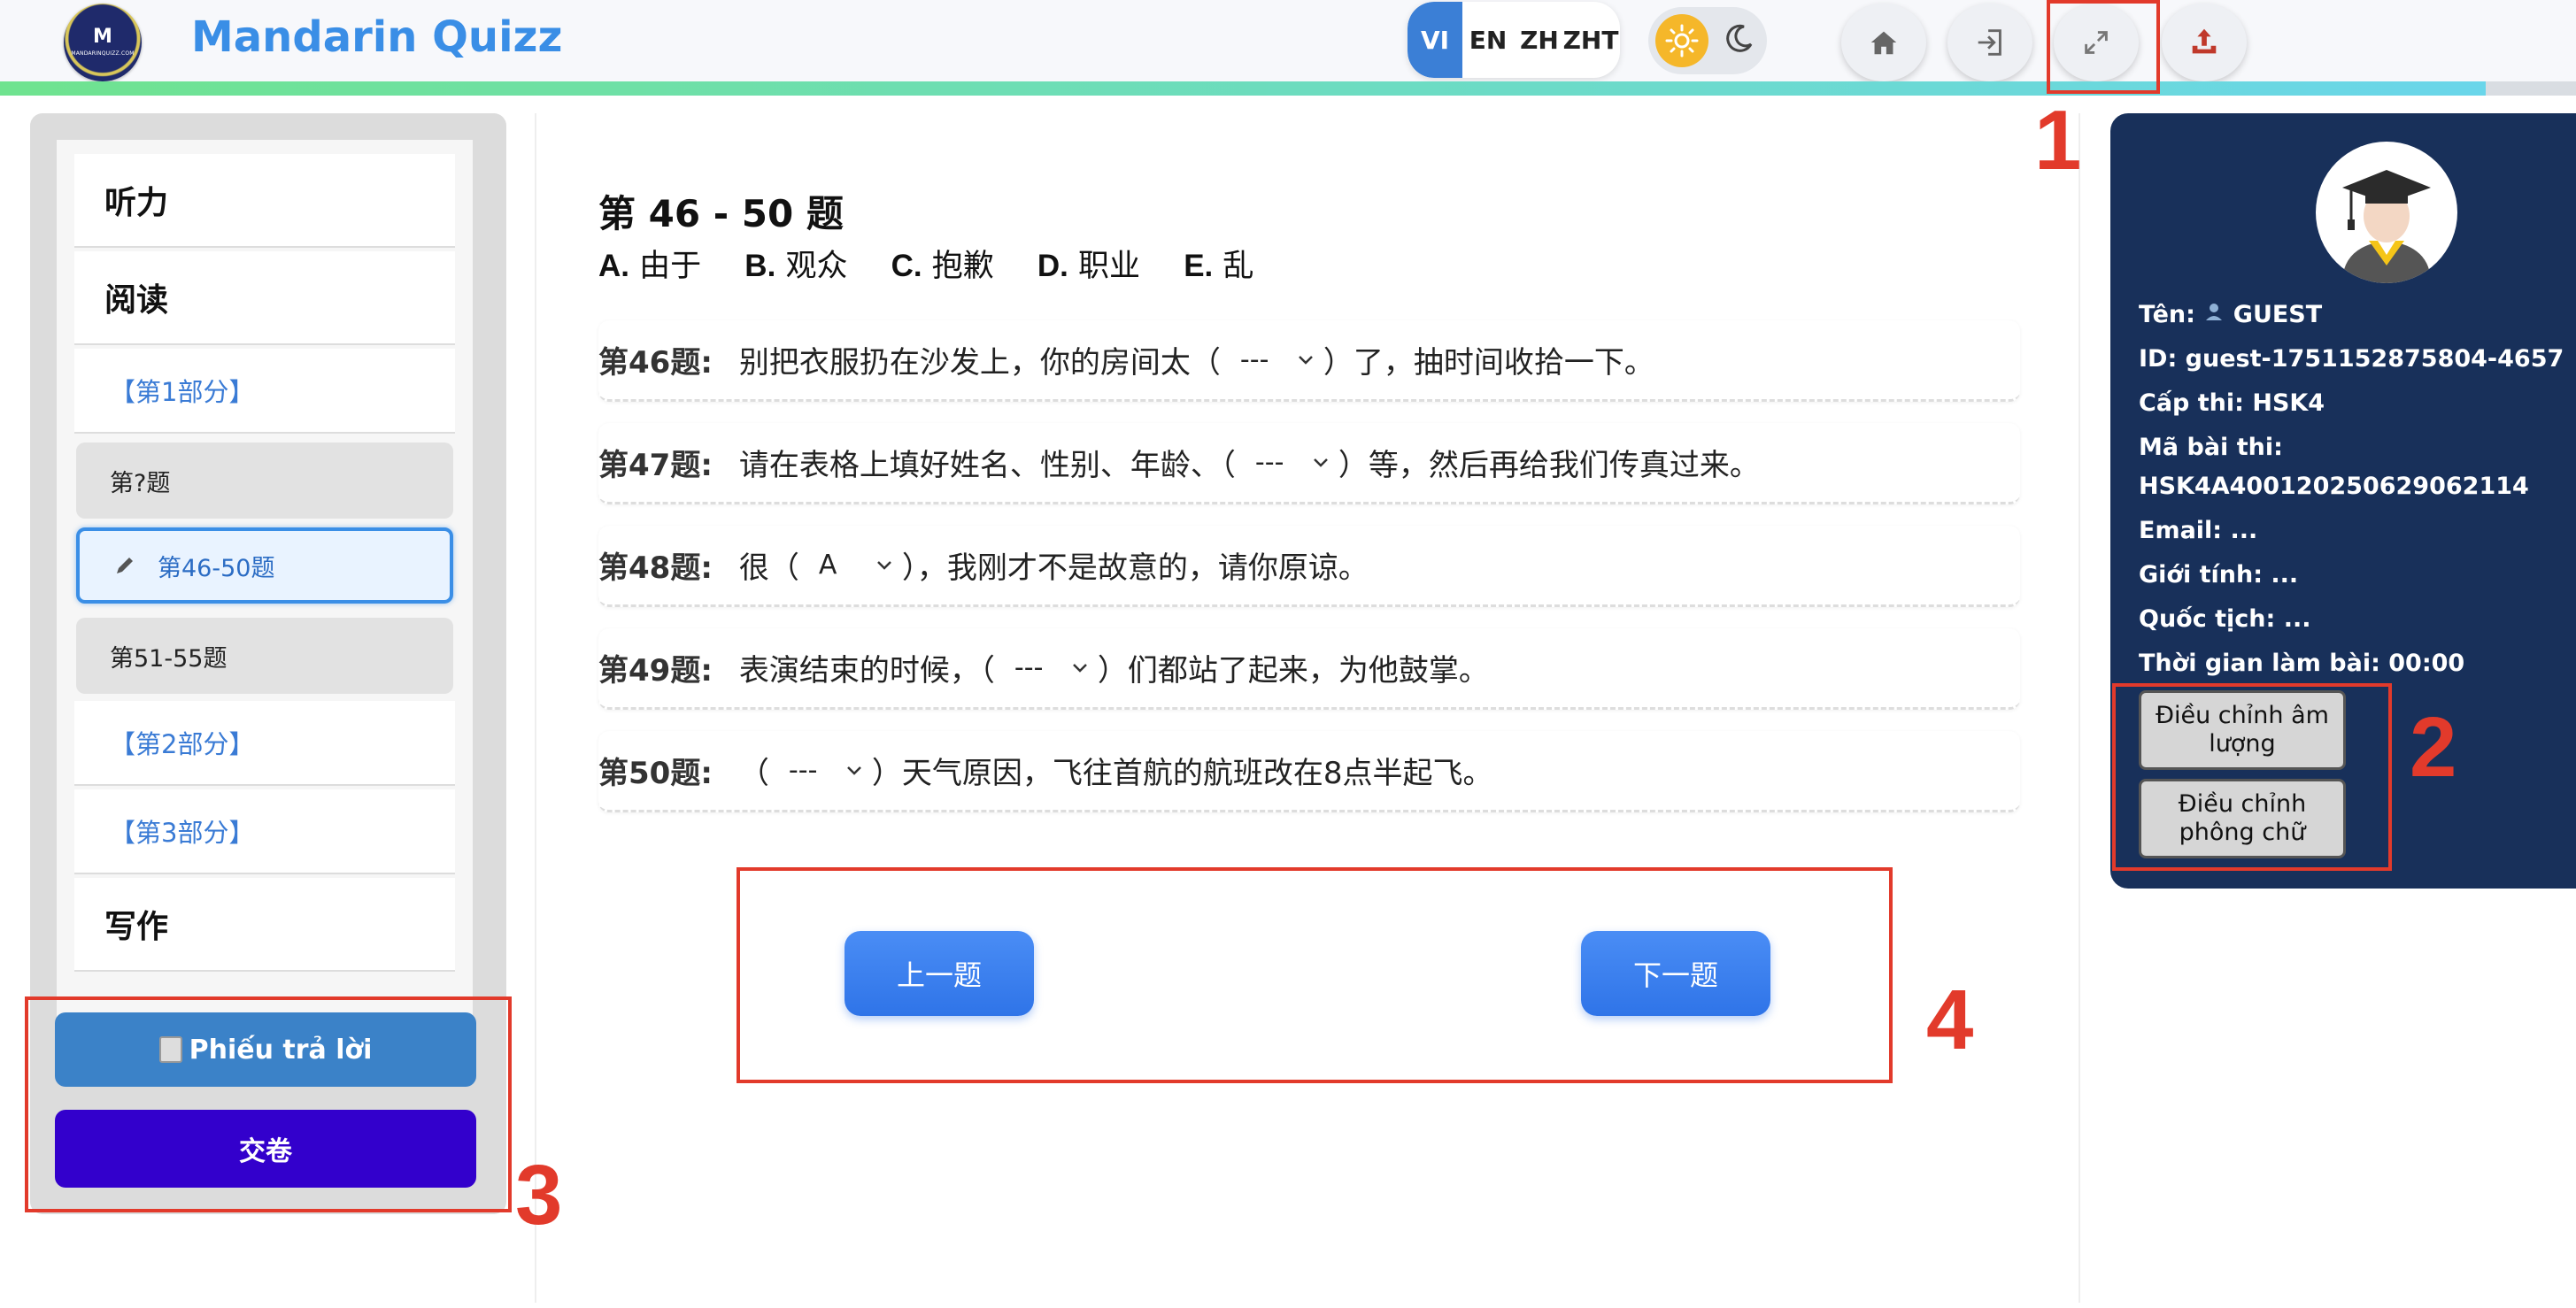 Image resolution: width=2576 pixels, height=1308 pixels. I want to click on option-letter: A., so click(613, 266).